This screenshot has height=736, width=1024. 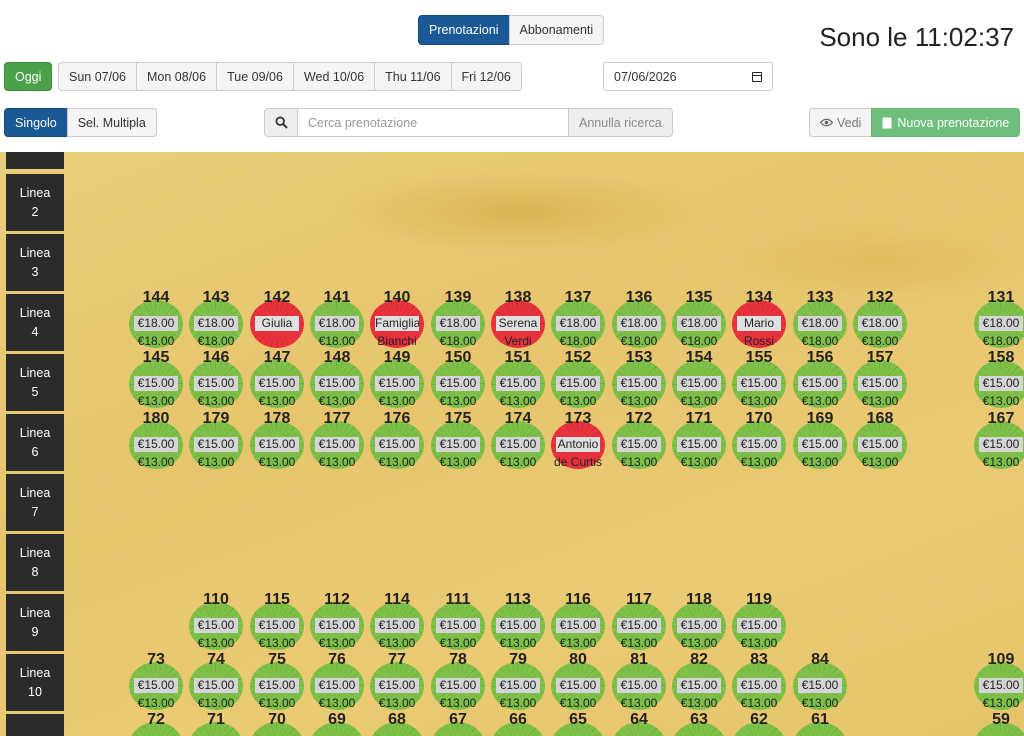 I want to click on umbrella: 78 €15.00 €13.00, so click(x=458, y=681).